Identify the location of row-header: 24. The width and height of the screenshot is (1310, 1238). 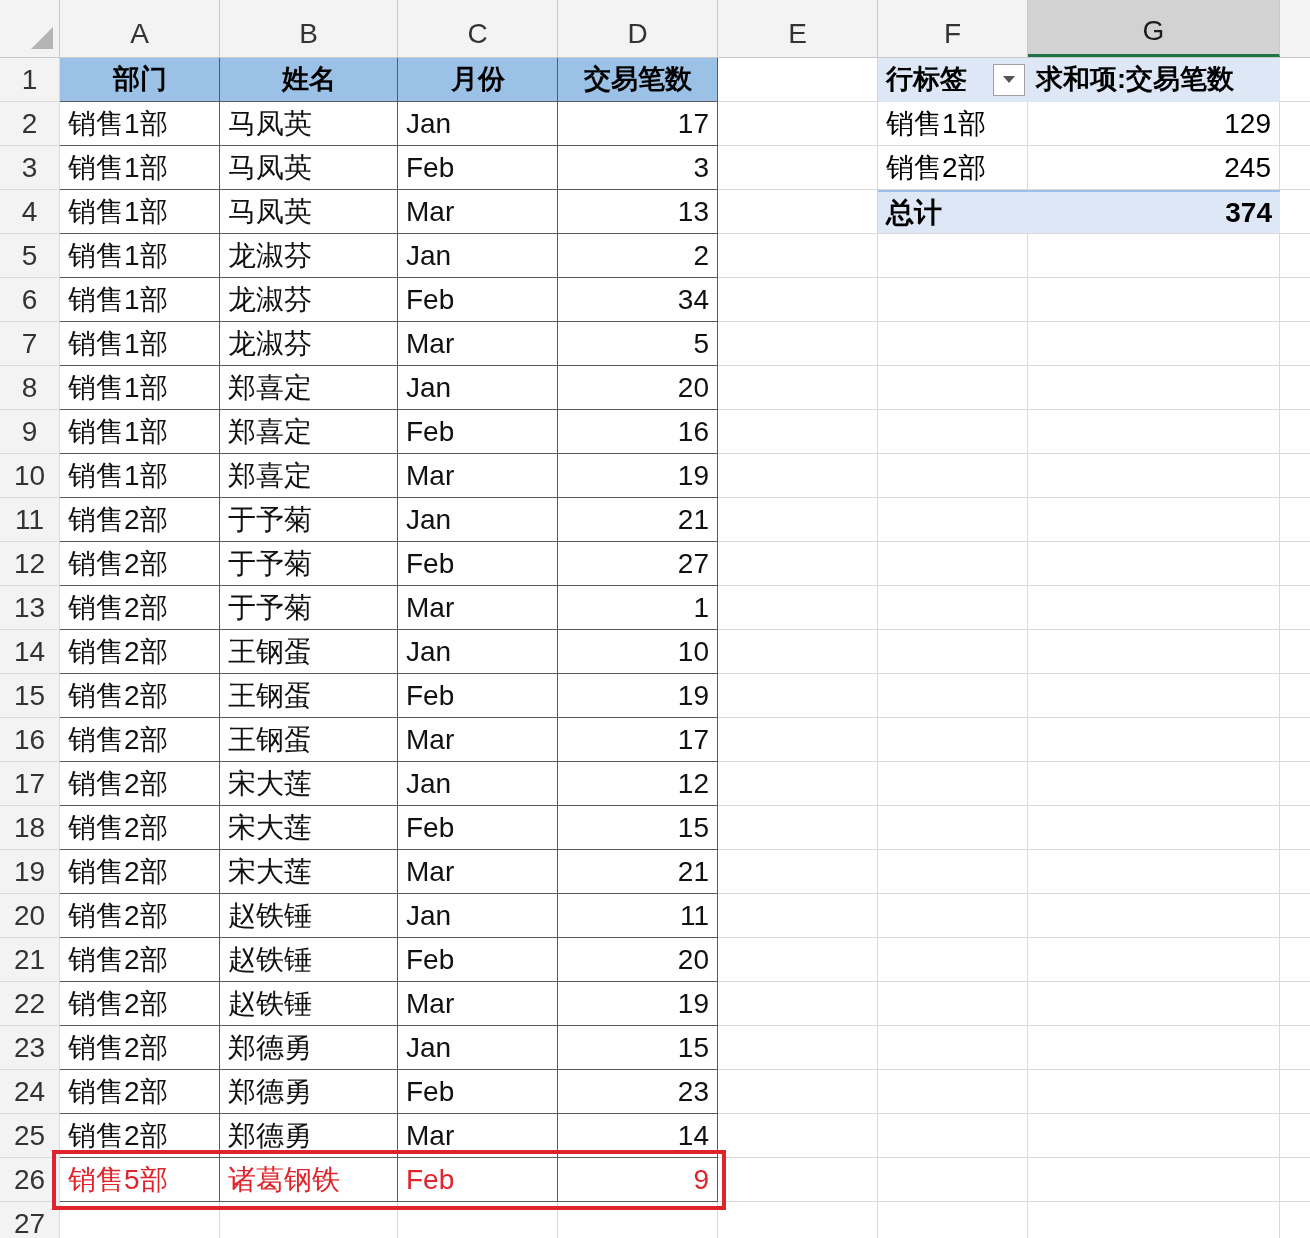
(30, 1092).